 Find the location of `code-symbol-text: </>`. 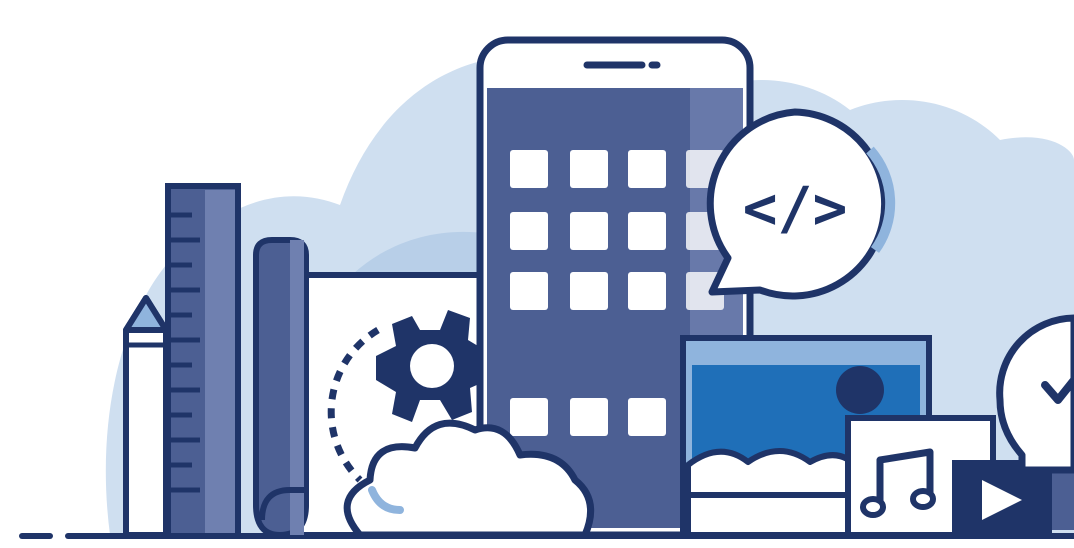

code-symbol-text: </> is located at coordinates (795, 208).